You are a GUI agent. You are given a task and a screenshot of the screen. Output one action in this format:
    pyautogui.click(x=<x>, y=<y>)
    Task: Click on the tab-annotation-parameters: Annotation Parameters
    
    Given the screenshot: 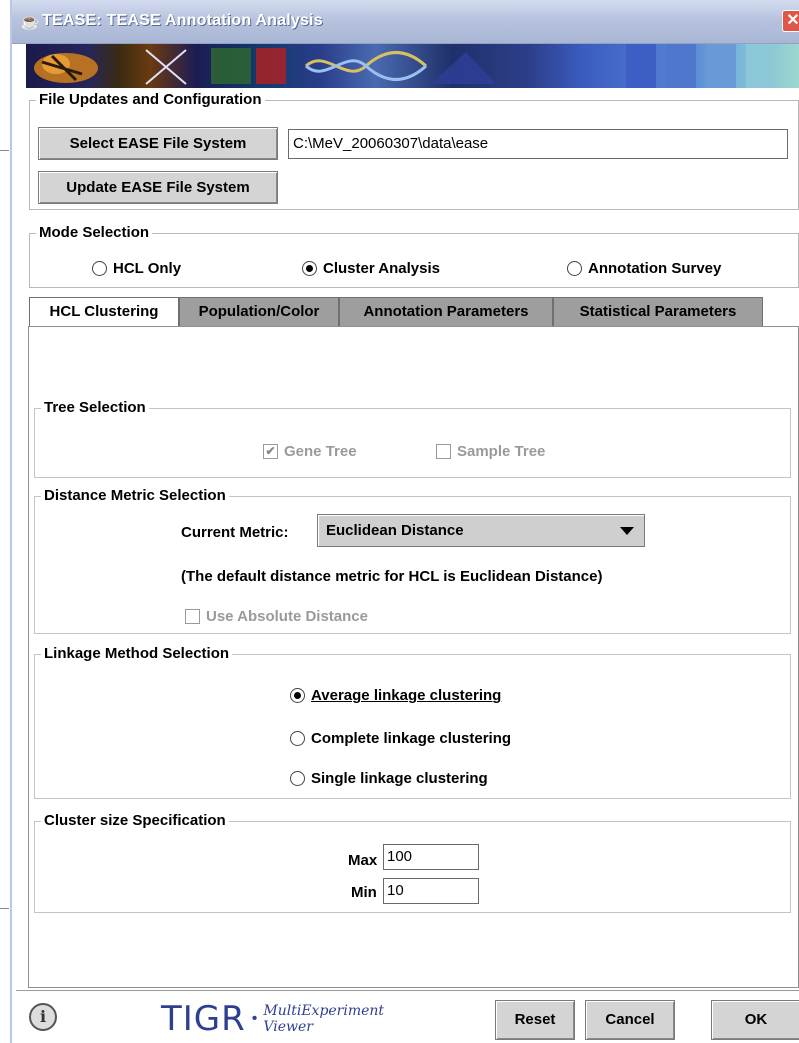 What is the action you would take?
    pyautogui.click(x=446, y=312)
    